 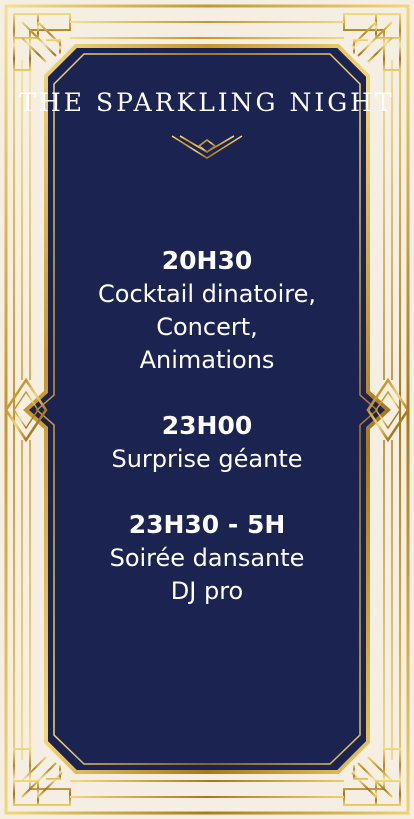 I want to click on event-title: THE SPARKLING NIGHT, so click(x=207, y=102).